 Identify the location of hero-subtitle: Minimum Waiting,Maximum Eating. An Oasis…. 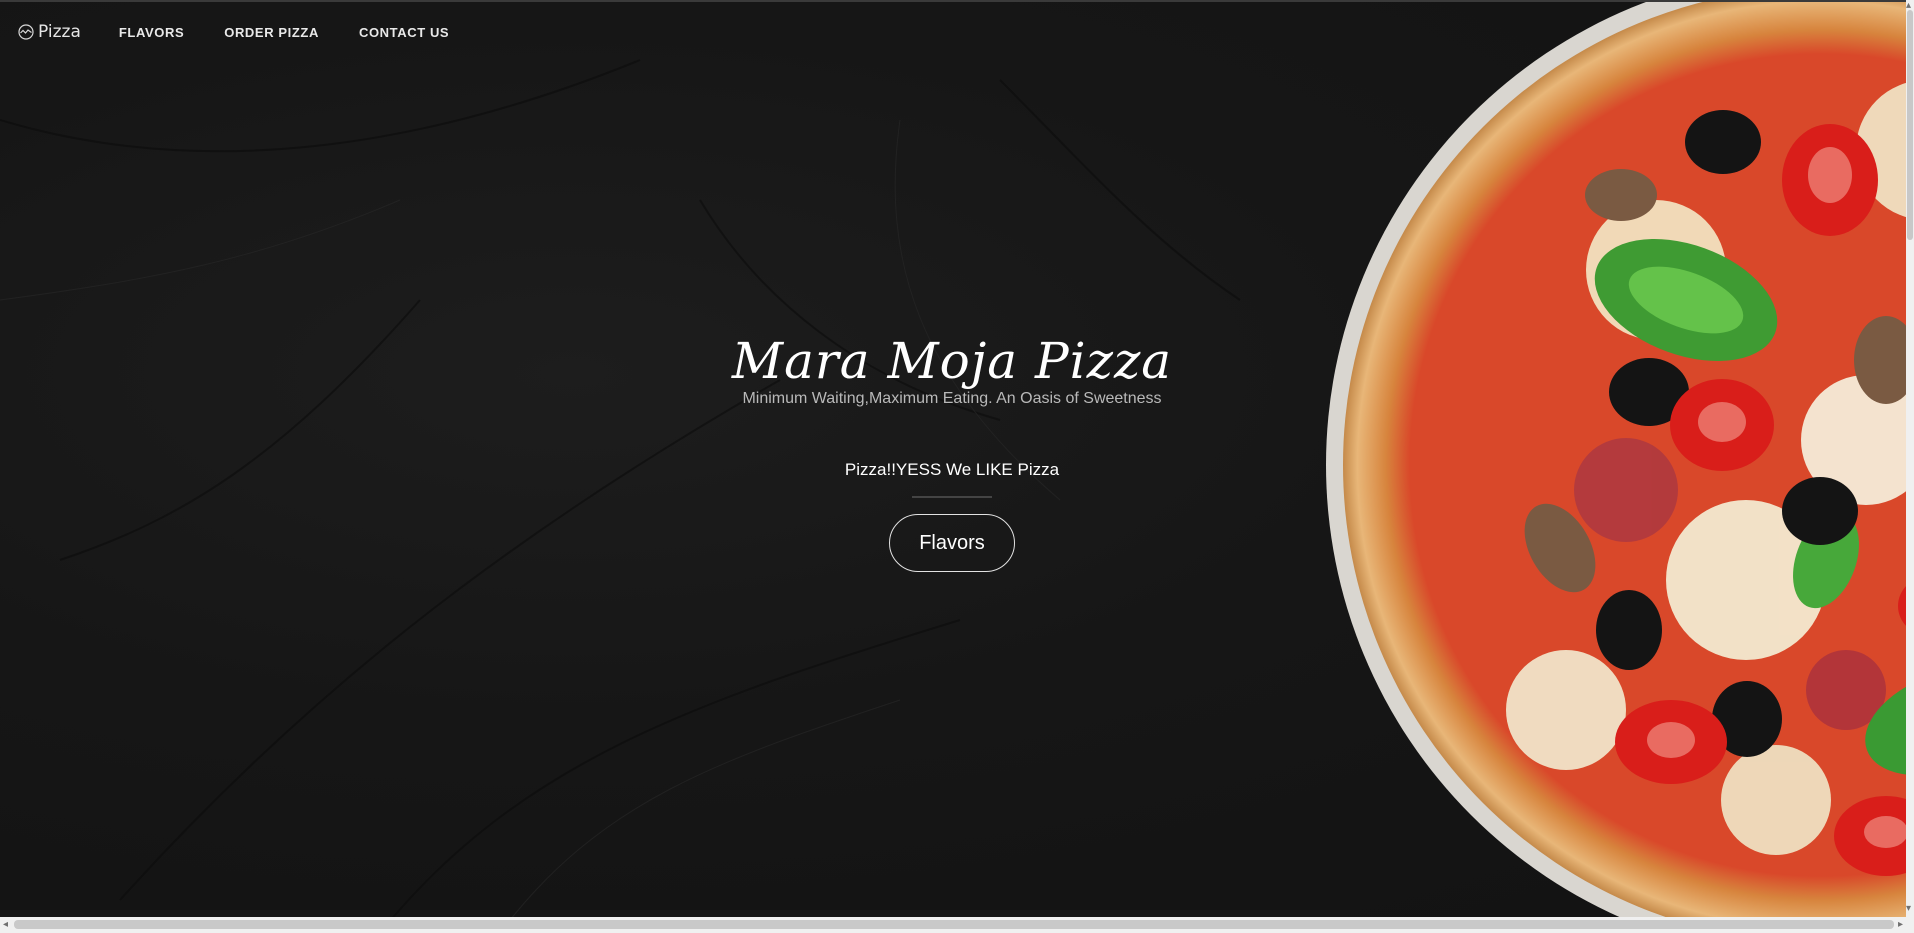
(952, 398).